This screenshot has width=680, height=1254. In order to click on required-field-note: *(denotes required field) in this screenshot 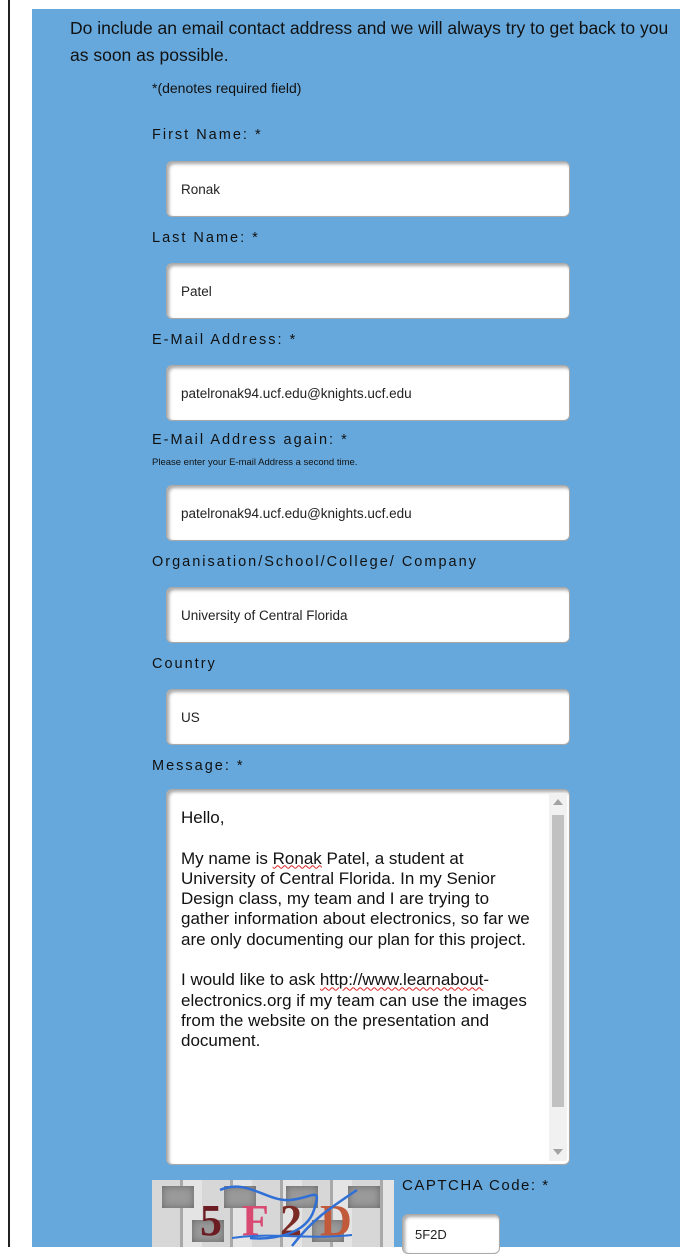, I will do `click(227, 88)`.